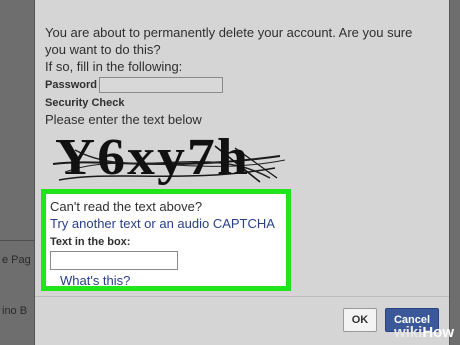 This screenshot has width=460, height=345. Describe the element at coordinates (114, 66) in the screenshot. I see `fill-instruction: If so, fill in the following:` at that location.